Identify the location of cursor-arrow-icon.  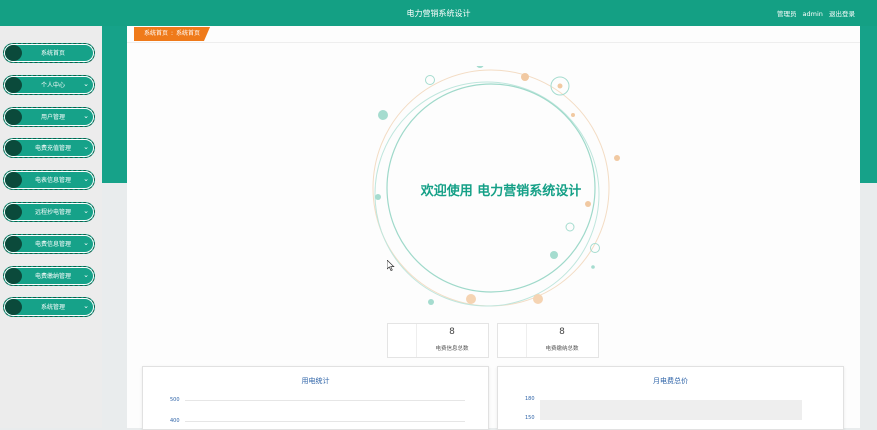
(391, 265).